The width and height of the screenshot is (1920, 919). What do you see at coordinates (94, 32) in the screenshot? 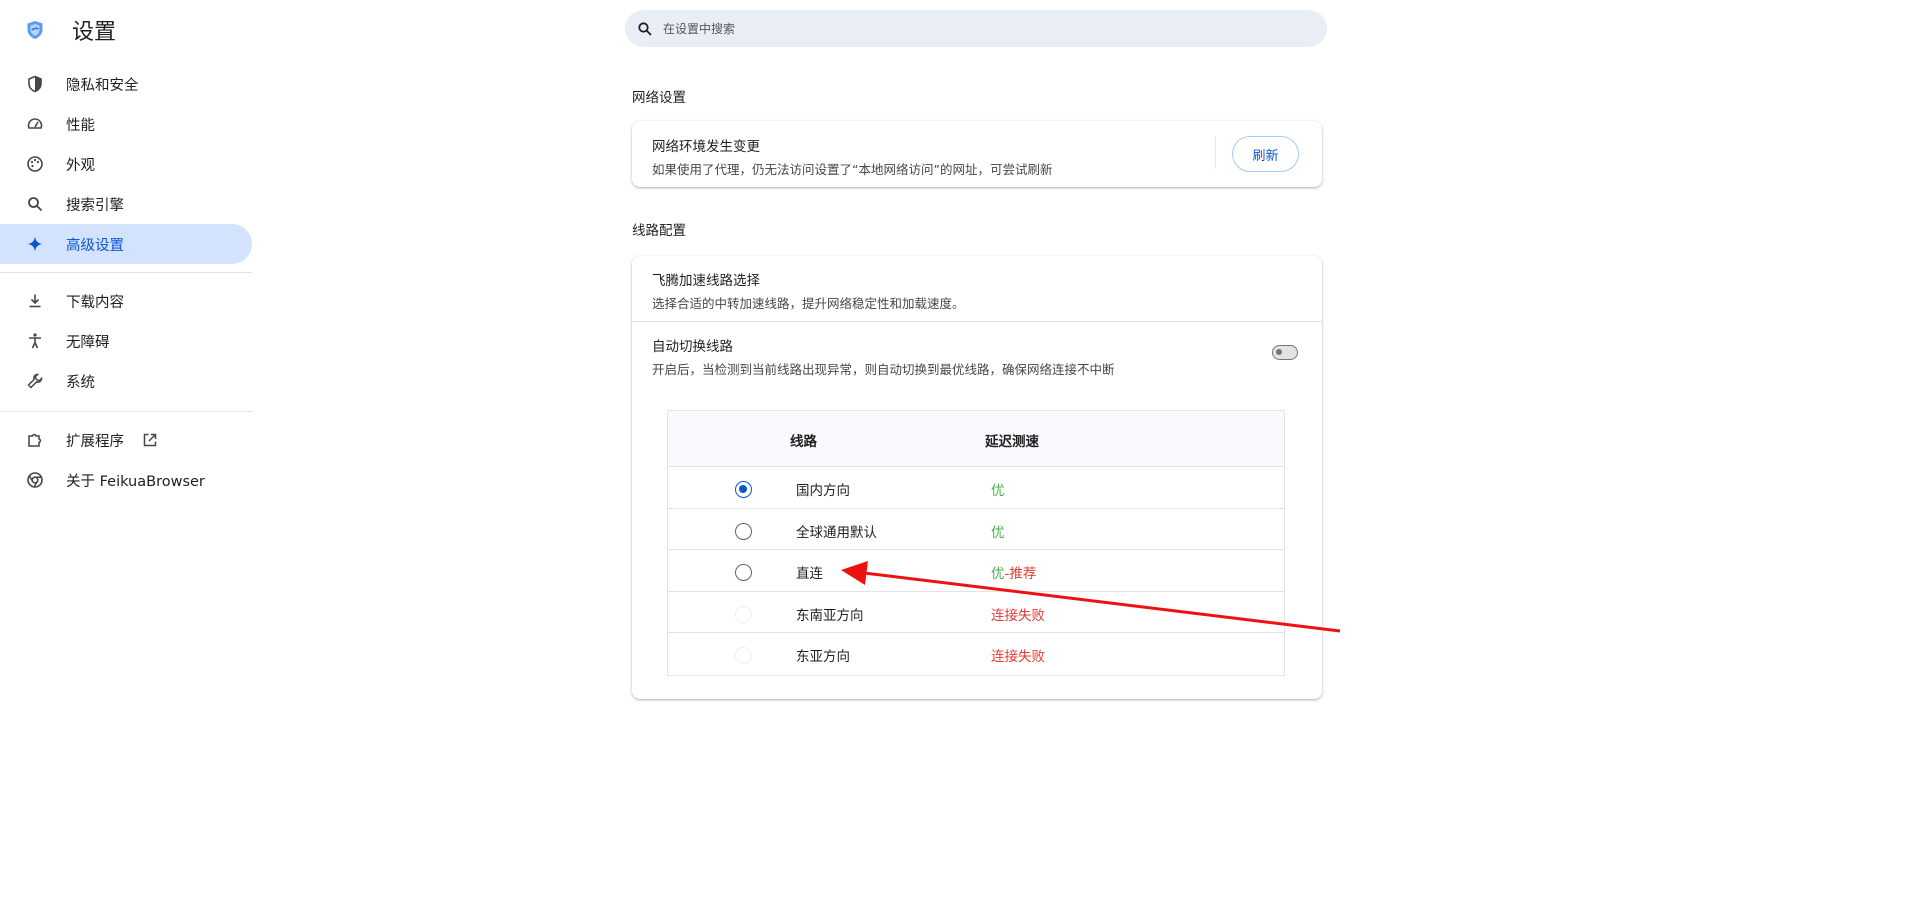
I see `page-title: 设置` at bounding box center [94, 32].